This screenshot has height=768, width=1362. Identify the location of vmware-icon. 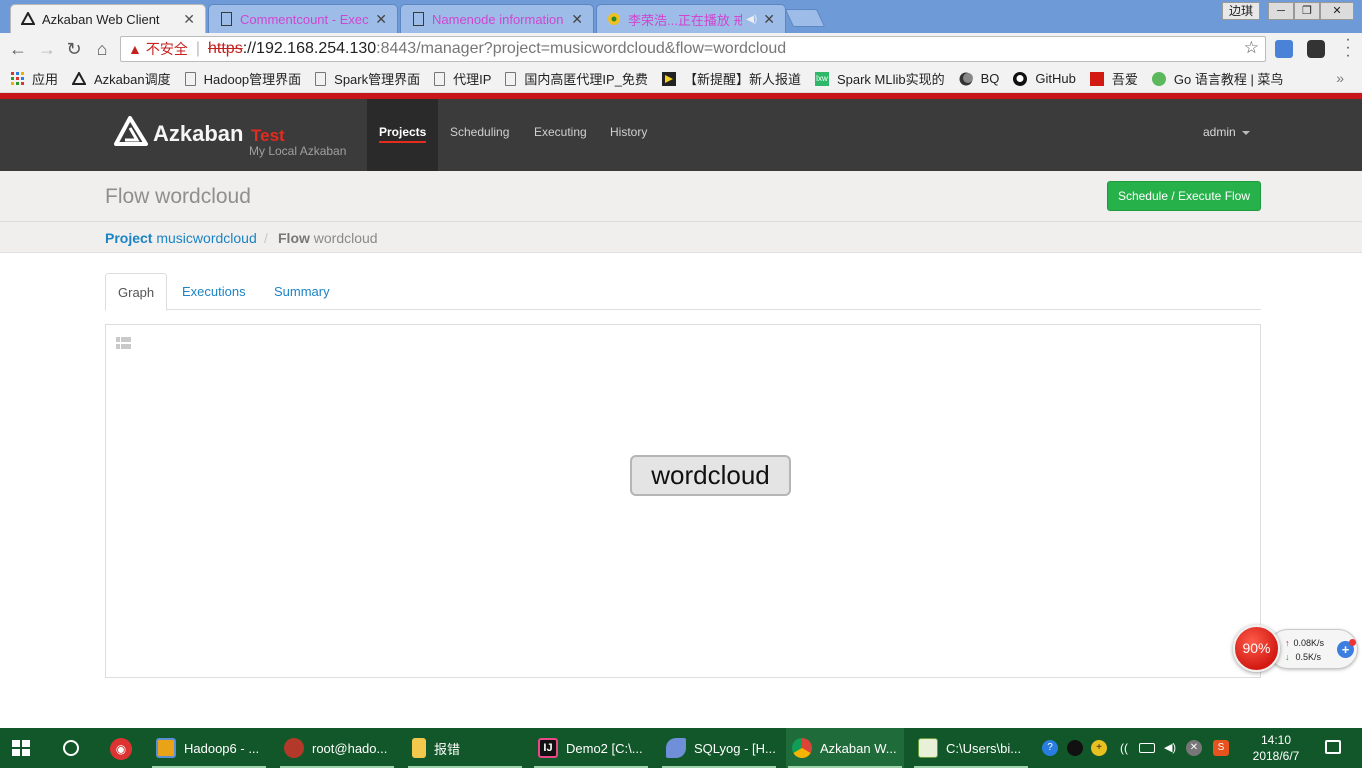
(166, 748).